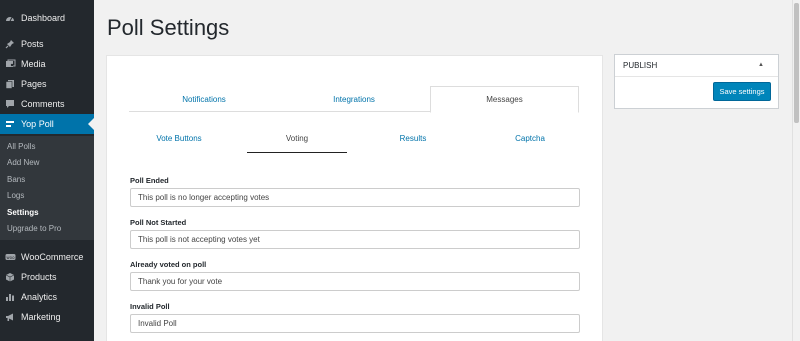 Image resolution: width=800 pixels, height=341 pixels. What do you see at coordinates (10, 277) in the screenshot?
I see `box-icon` at bounding box center [10, 277].